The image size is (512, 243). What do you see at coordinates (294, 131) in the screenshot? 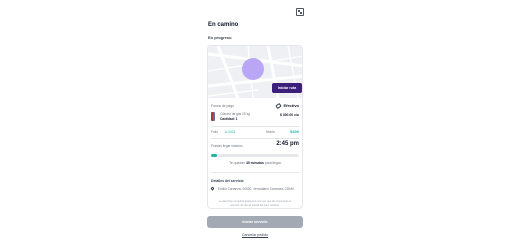
I see `amount-value: $300` at bounding box center [294, 131].